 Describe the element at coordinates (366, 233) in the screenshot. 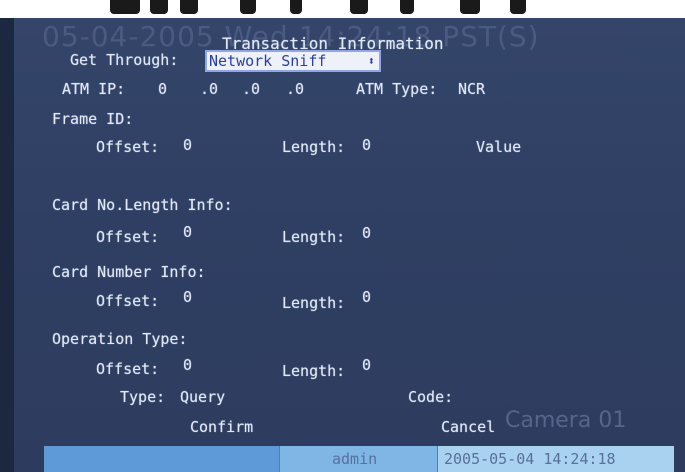

I see `card-no-length-length-value: 0` at that location.